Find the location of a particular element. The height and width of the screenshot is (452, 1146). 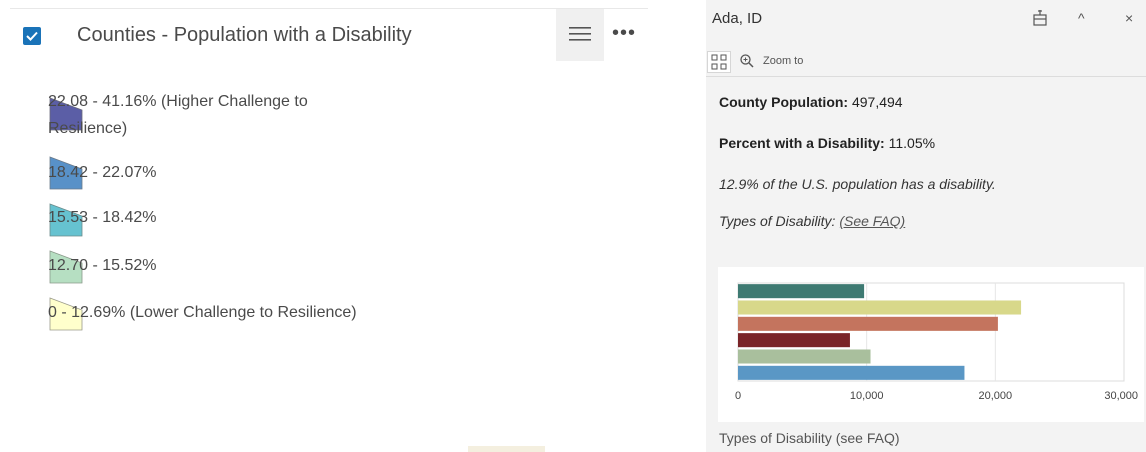

x-tick-label: 20,000 is located at coordinates (996, 396).